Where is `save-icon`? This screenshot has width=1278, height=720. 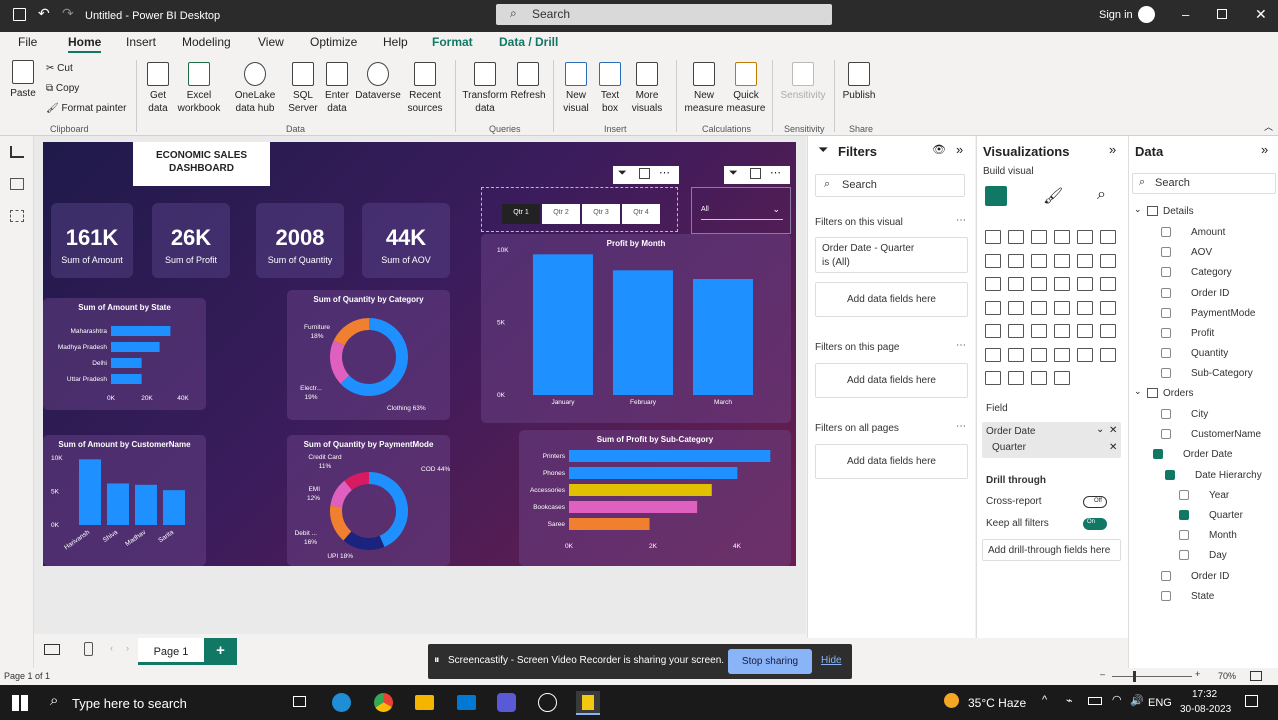
save-icon is located at coordinates (19, 14).